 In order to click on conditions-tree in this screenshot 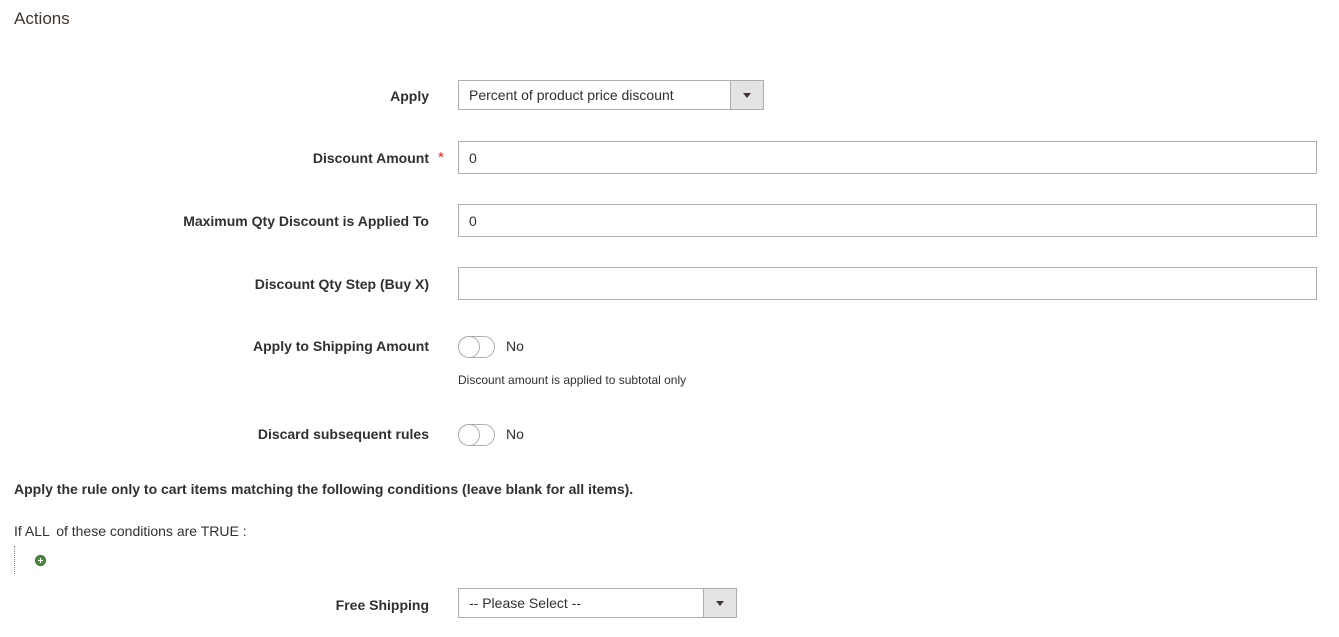, I will do `click(15, 560)`.